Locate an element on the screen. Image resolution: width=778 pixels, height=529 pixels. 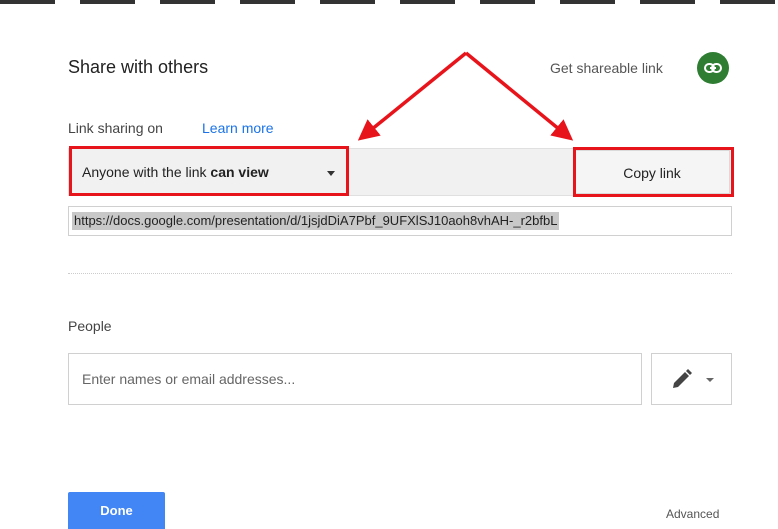
annotation-arrows is located at coordinates (465, 96).